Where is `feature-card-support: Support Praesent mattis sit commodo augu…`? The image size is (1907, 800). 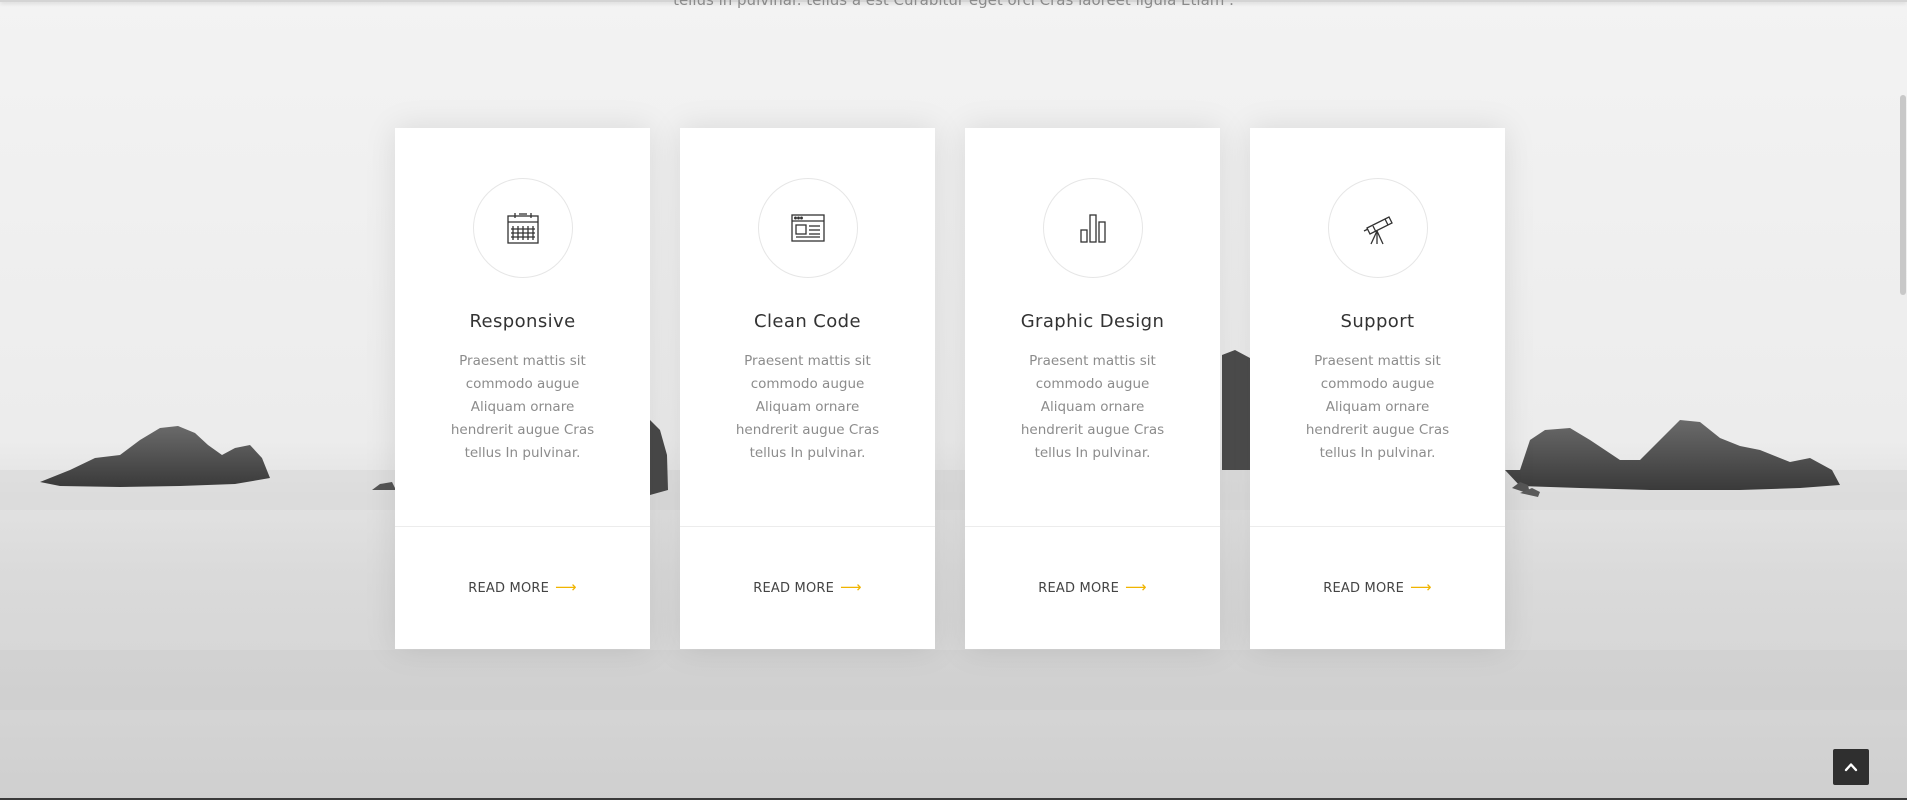
feature-card-support: Support Praesent mattis sit commodo augu… is located at coordinates (1377, 388).